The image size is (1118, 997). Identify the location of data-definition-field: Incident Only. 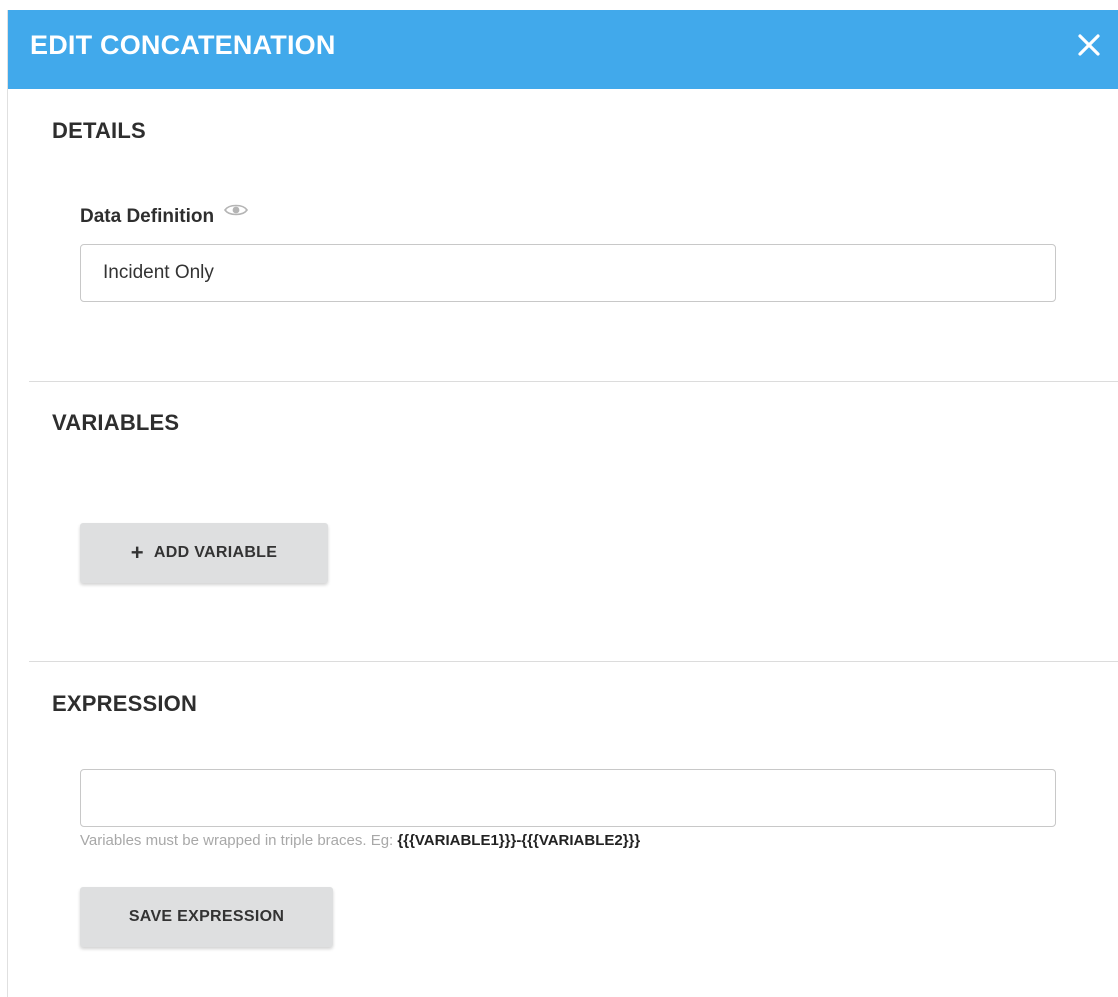
(568, 273).